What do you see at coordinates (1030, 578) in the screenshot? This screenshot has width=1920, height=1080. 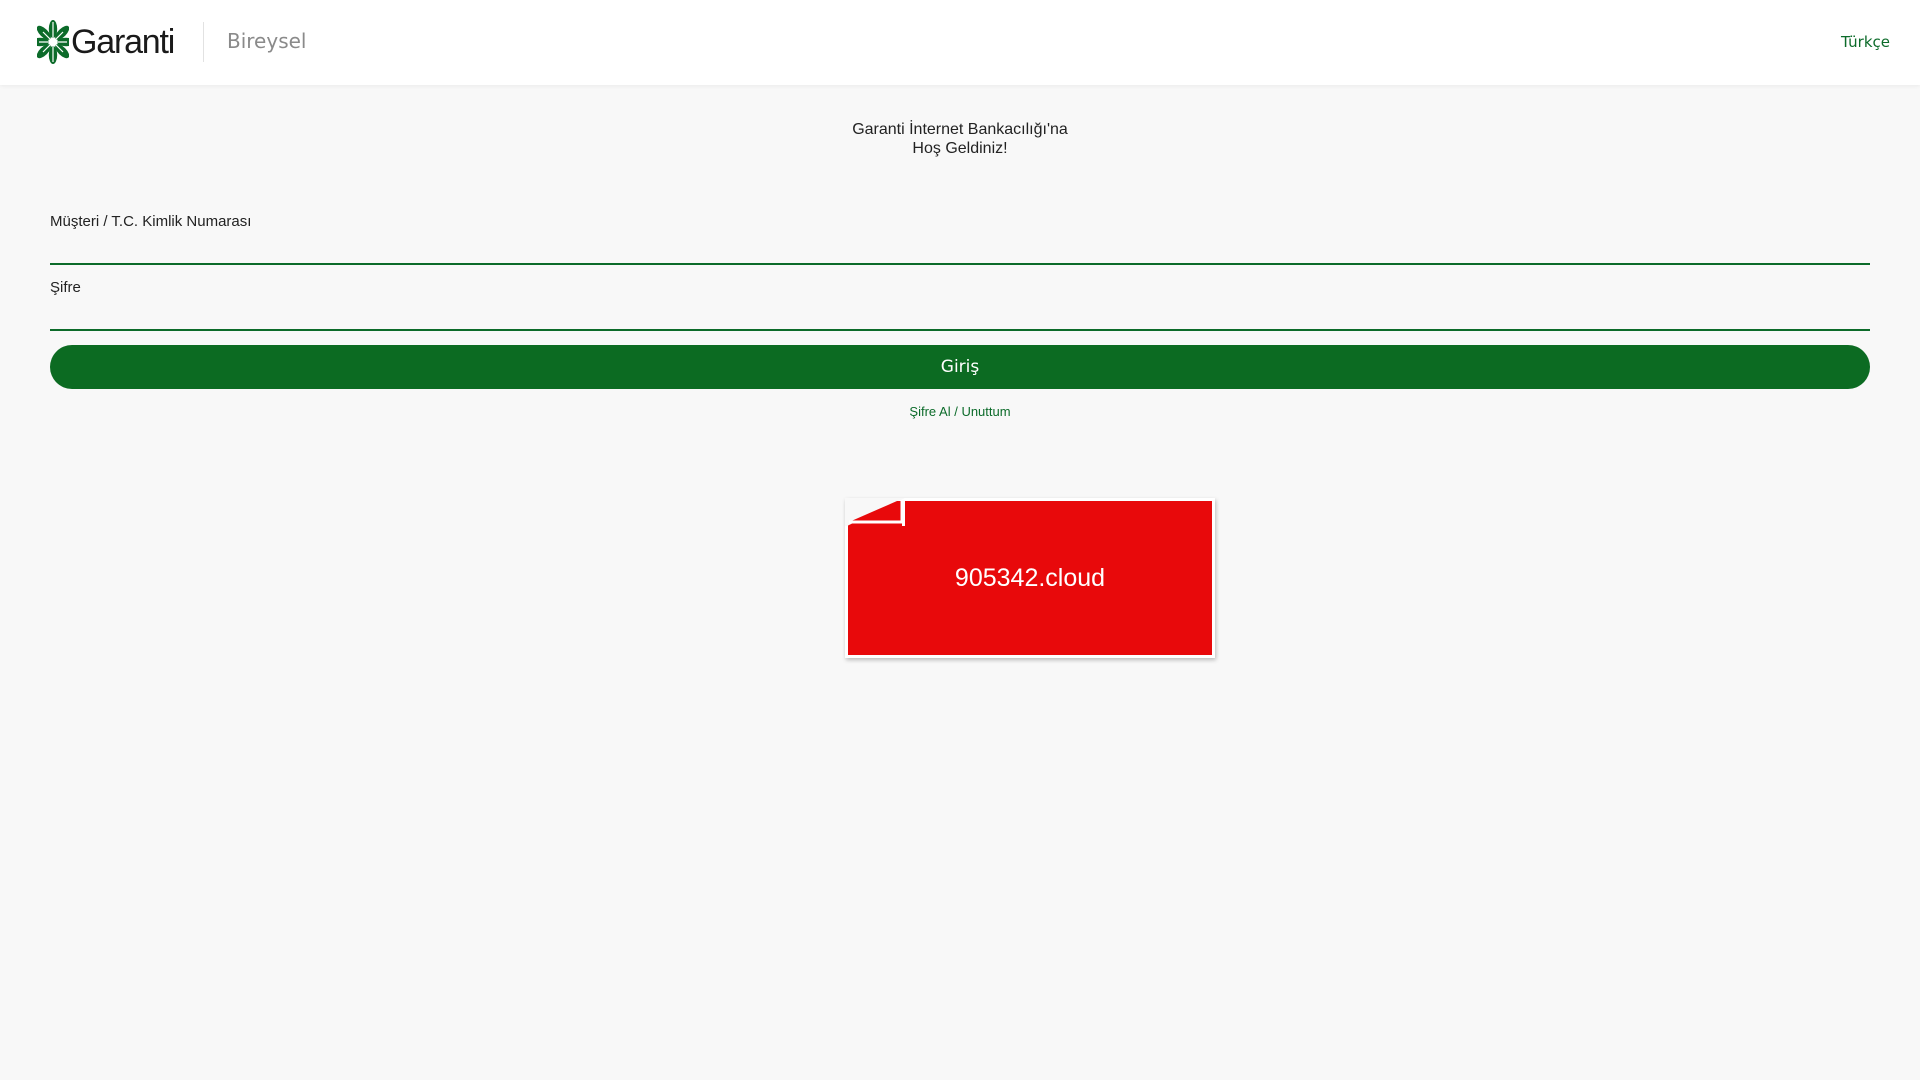 I see `domain-banner: 905342.cloud` at bounding box center [1030, 578].